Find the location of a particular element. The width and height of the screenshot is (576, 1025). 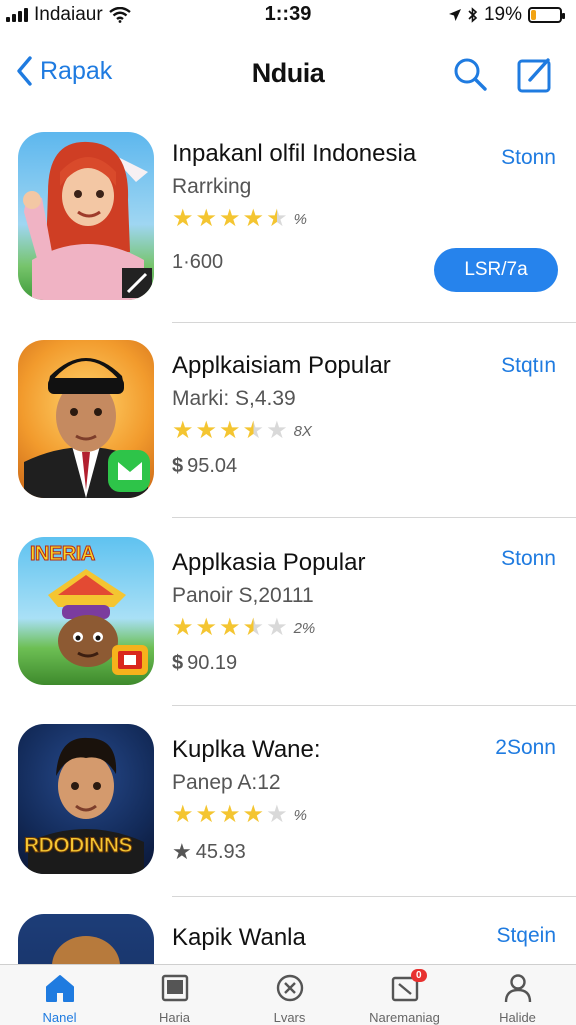

app-icon: INERIA is located at coordinates (86, 611).